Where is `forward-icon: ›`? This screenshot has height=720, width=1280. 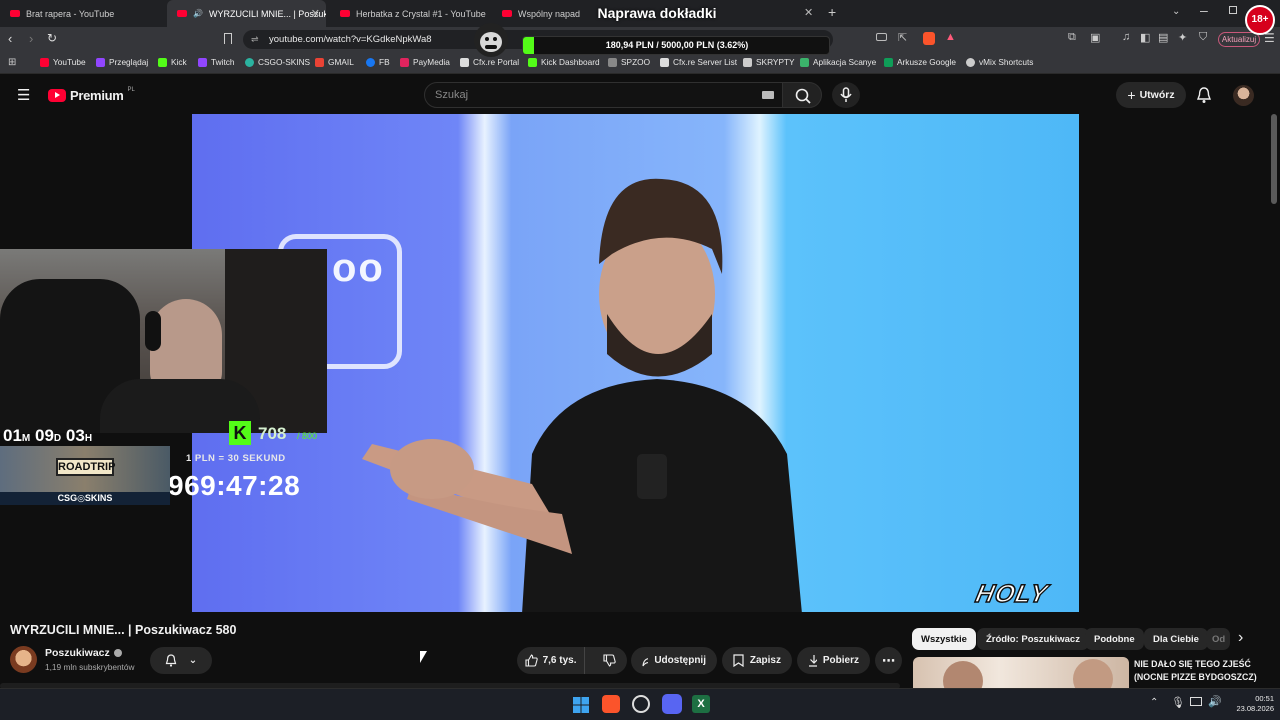
forward-icon: › is located at coordinates (31, 38).